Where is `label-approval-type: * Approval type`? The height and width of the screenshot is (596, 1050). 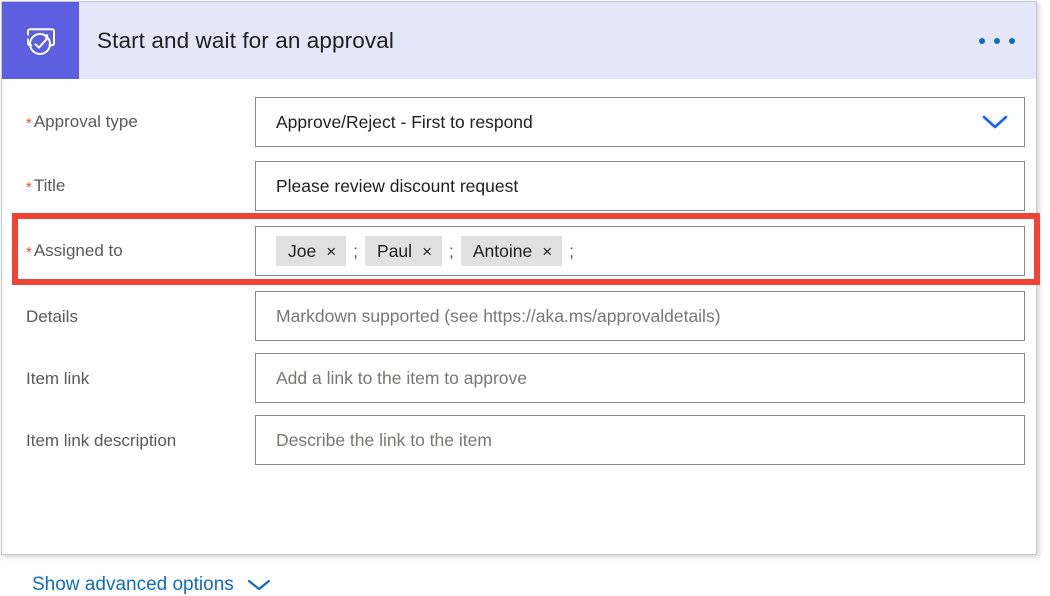 label-approval-type: * Approval type is located at coordinates (82, 122).